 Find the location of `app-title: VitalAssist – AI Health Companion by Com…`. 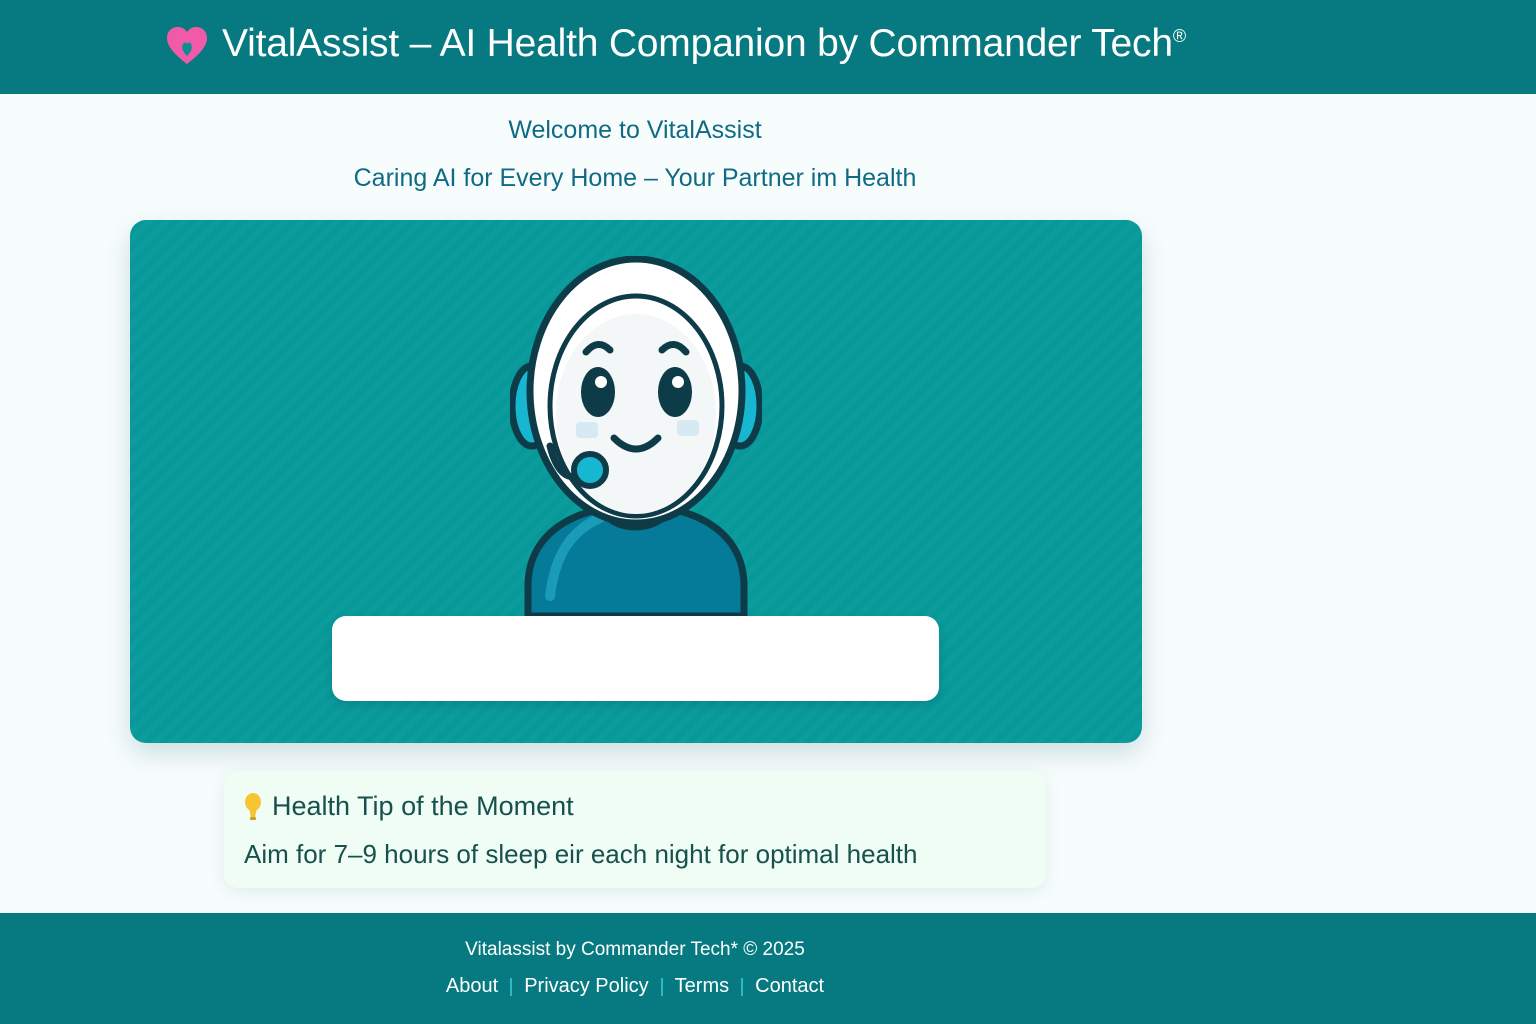

app-title: VitalAssist – AI Health Companion by Com… is located at coordinates (704, 43).